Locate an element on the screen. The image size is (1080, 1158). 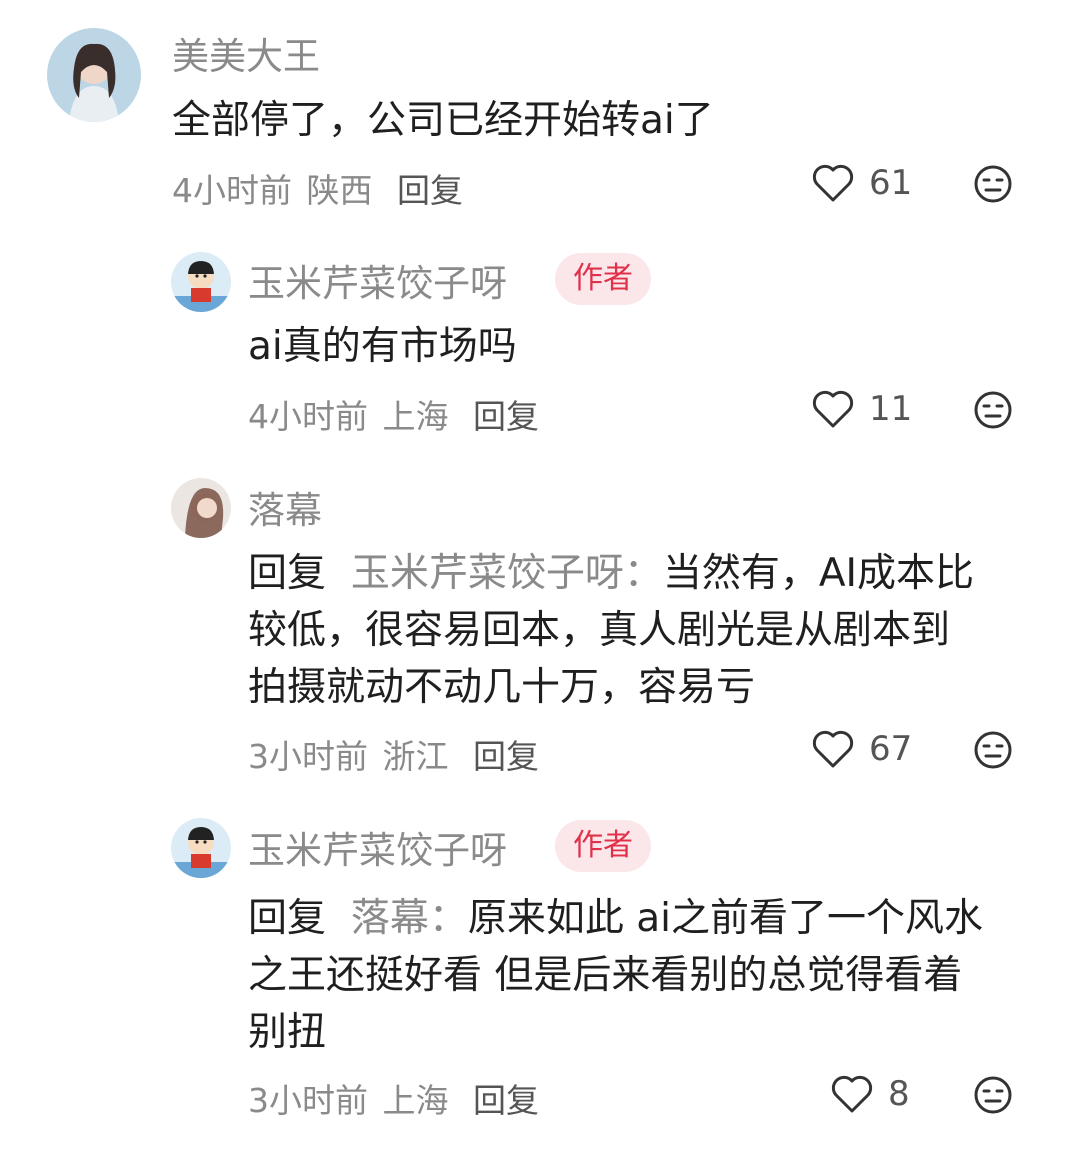
text-line-3: 别扭 is located at coordinates (287, 1032).